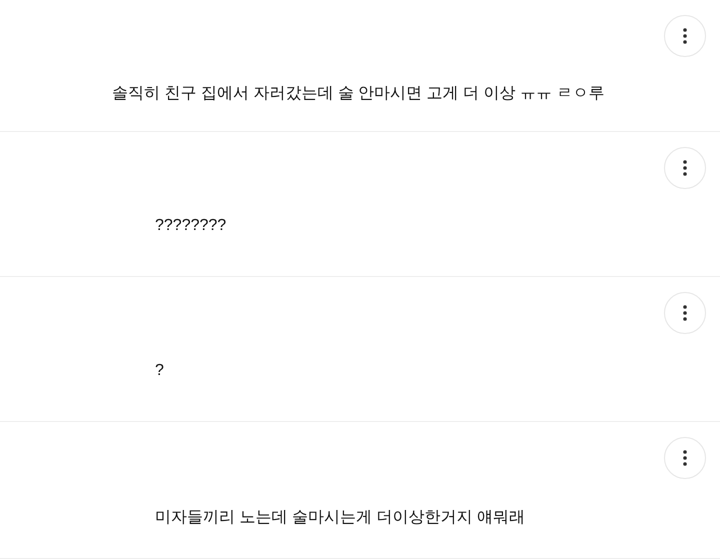 Image resolution: width=720 pixels, height=559 pixels. Describe the element at coordinates (340, 518) in the screenshot. I see `comment-text: 미자들끼리 노는데 술마시는게 더이상한거지 얘뭐래` at that location.